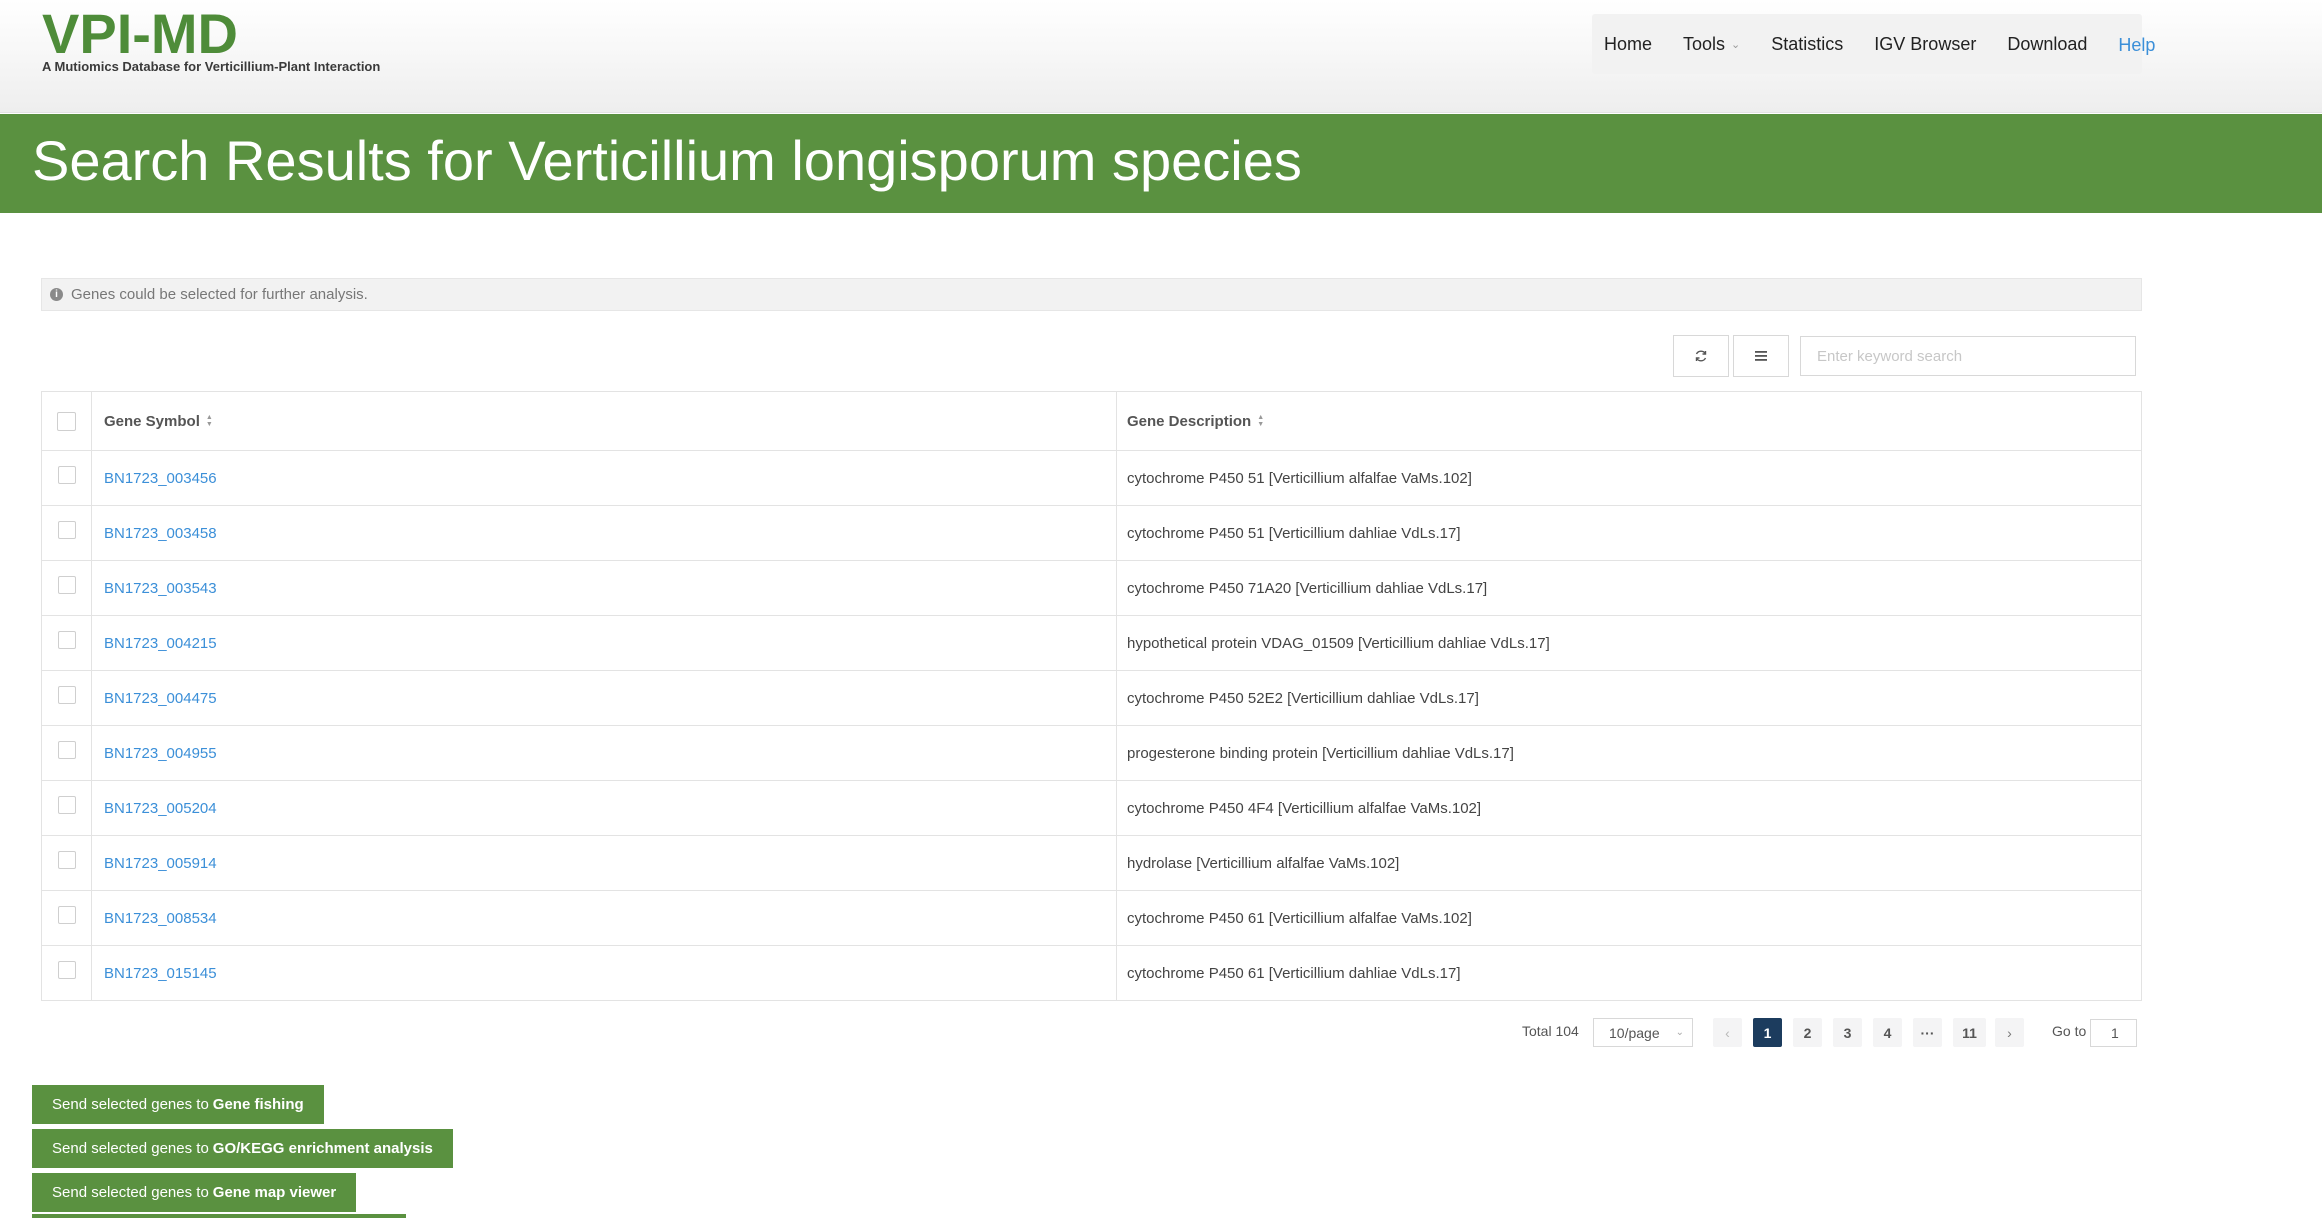 Image resolution: width=2322 pixels, height=1218 pixels. I want to click on send-to-gene-map-viewer-button: Send selected genes to Gene map viewer, so click(194, 1192).